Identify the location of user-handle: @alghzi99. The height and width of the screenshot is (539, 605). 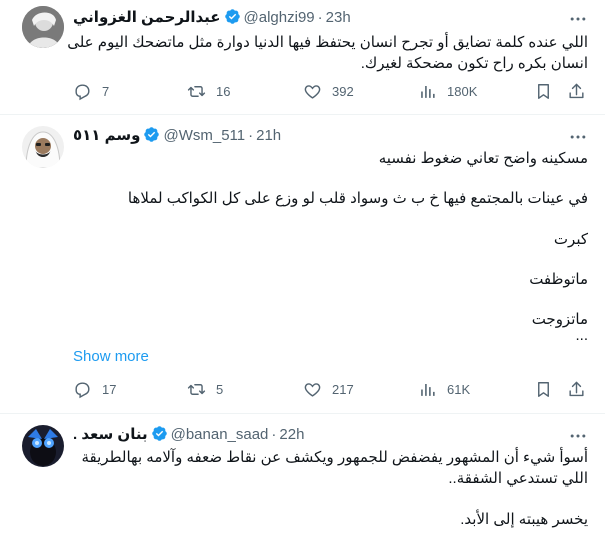
(279, 17).